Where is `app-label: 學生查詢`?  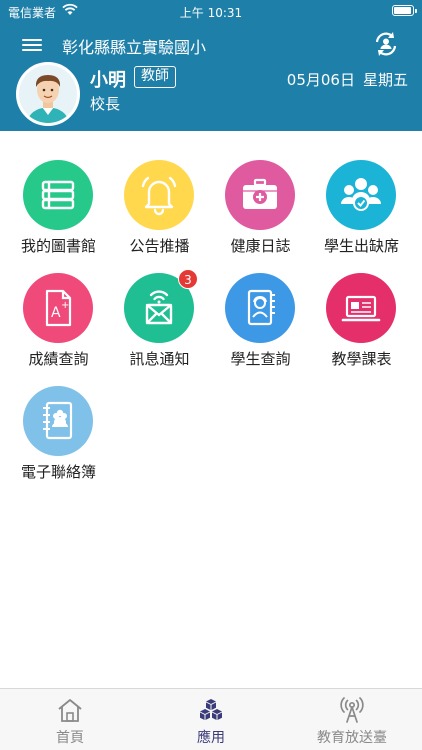
app-label: 學生查詢 is located at coordinates (260, 359).